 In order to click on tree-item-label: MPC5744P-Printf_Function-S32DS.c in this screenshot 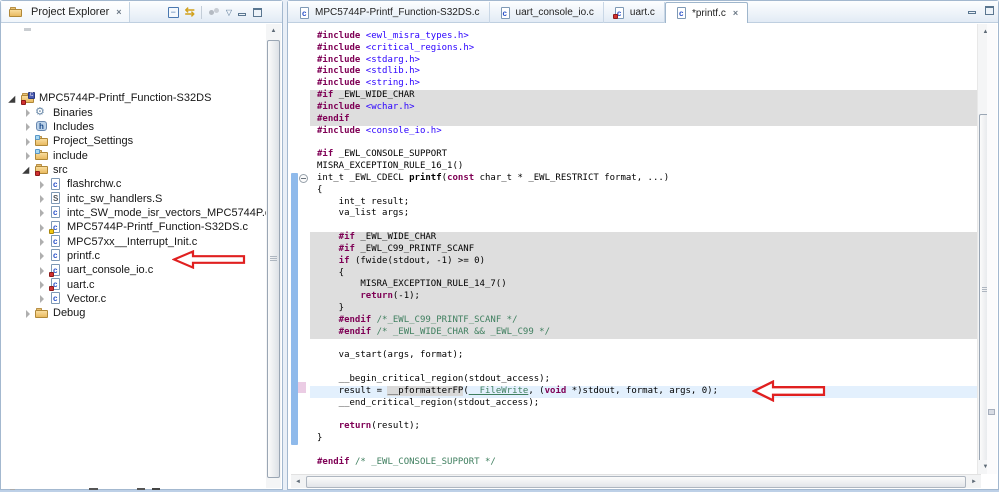, I will do `click(157, 227)`.